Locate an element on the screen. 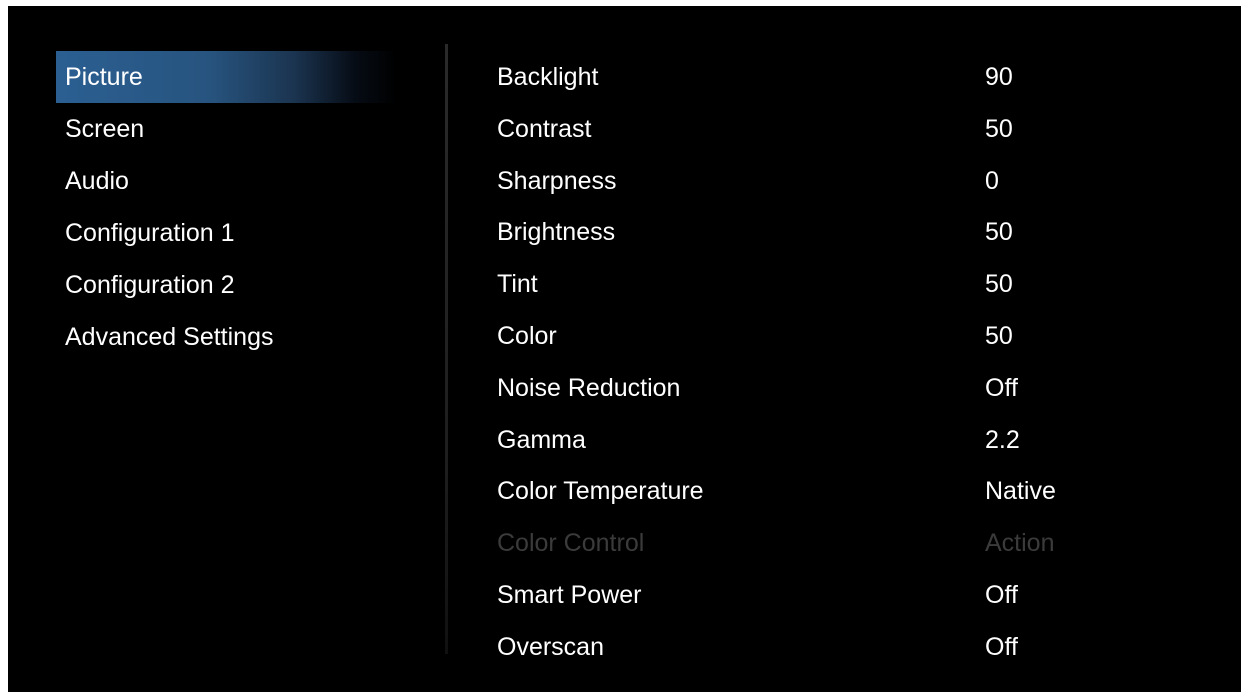 The image size is (1245, 698). setting-label: Color Control is located at coordinates (571, 543).